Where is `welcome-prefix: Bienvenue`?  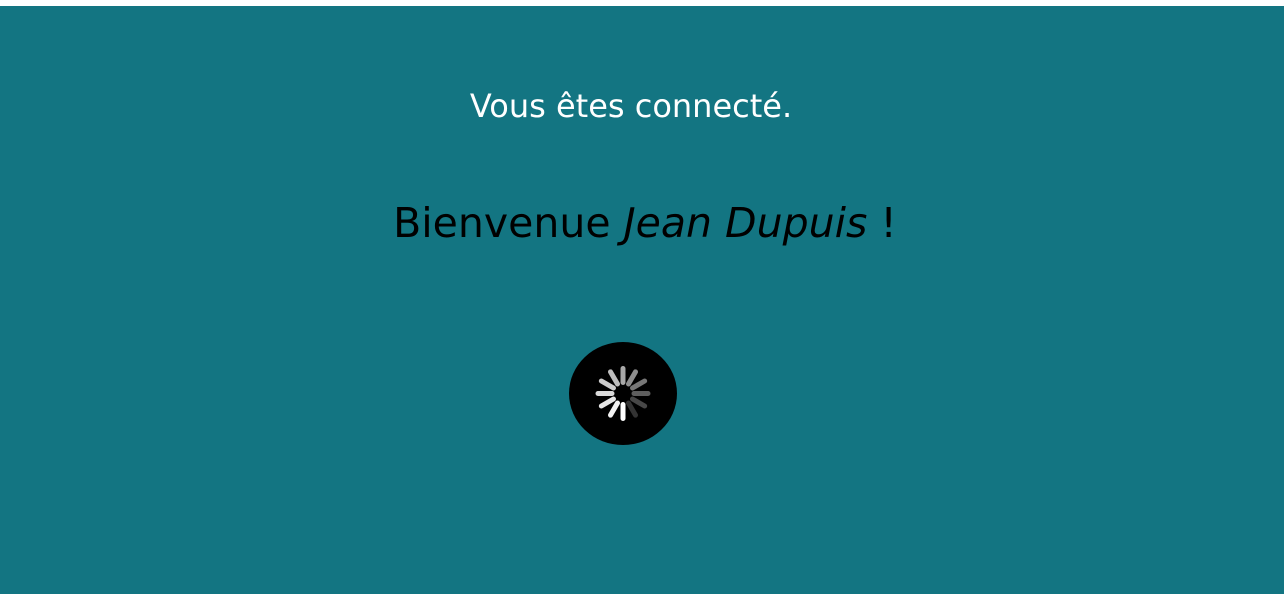 welcome-prefix: Bienvenue is located at coordinates (508, 223).